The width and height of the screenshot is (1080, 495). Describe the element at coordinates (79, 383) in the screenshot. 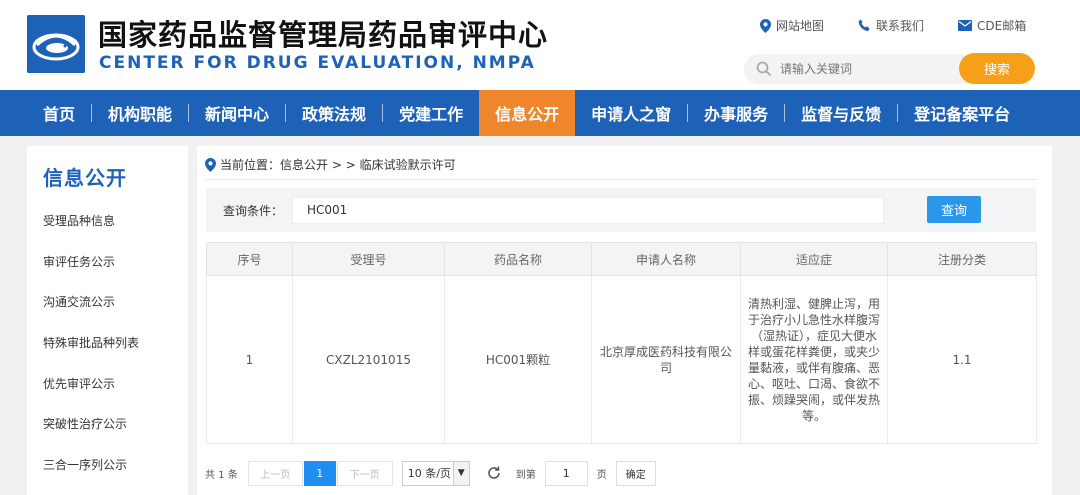

I see `sidebar-item-priority-review: 优先审评公示` at that location.